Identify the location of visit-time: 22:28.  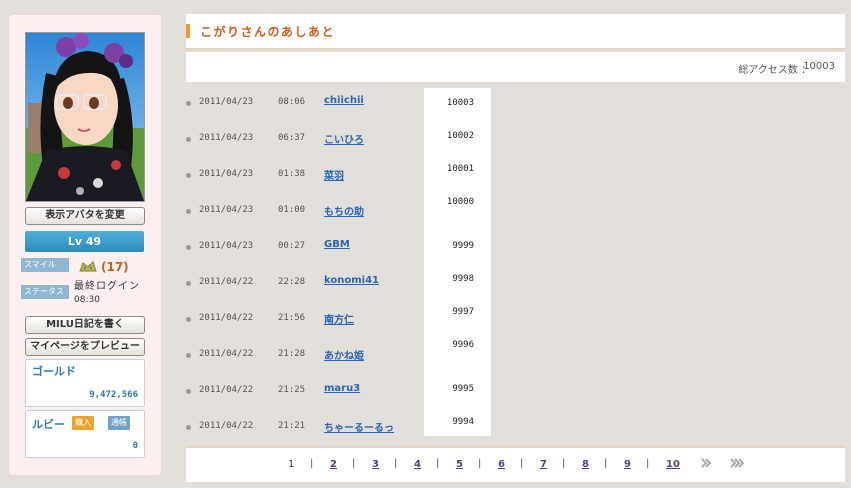
(292, 282).